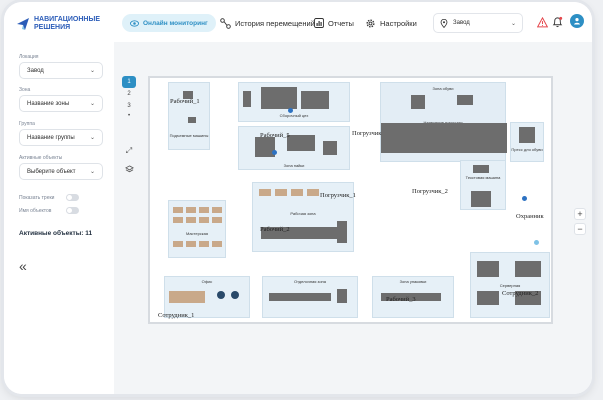 The width and height of the screenshot is (603, 400). I want to click on trail-toggle-label: Показать треки, so click(37, 197).